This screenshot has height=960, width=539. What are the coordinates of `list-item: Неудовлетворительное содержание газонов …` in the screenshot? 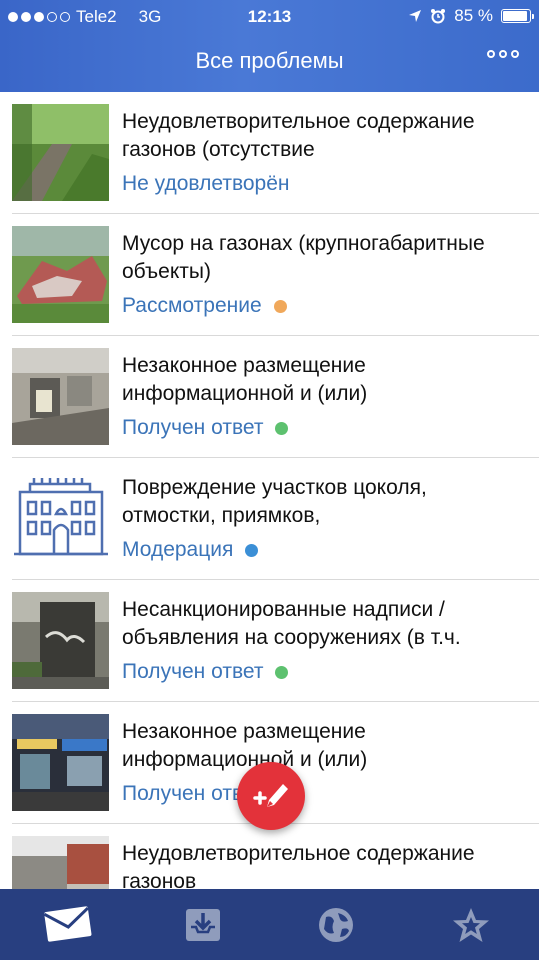 It's located at (269, 153).